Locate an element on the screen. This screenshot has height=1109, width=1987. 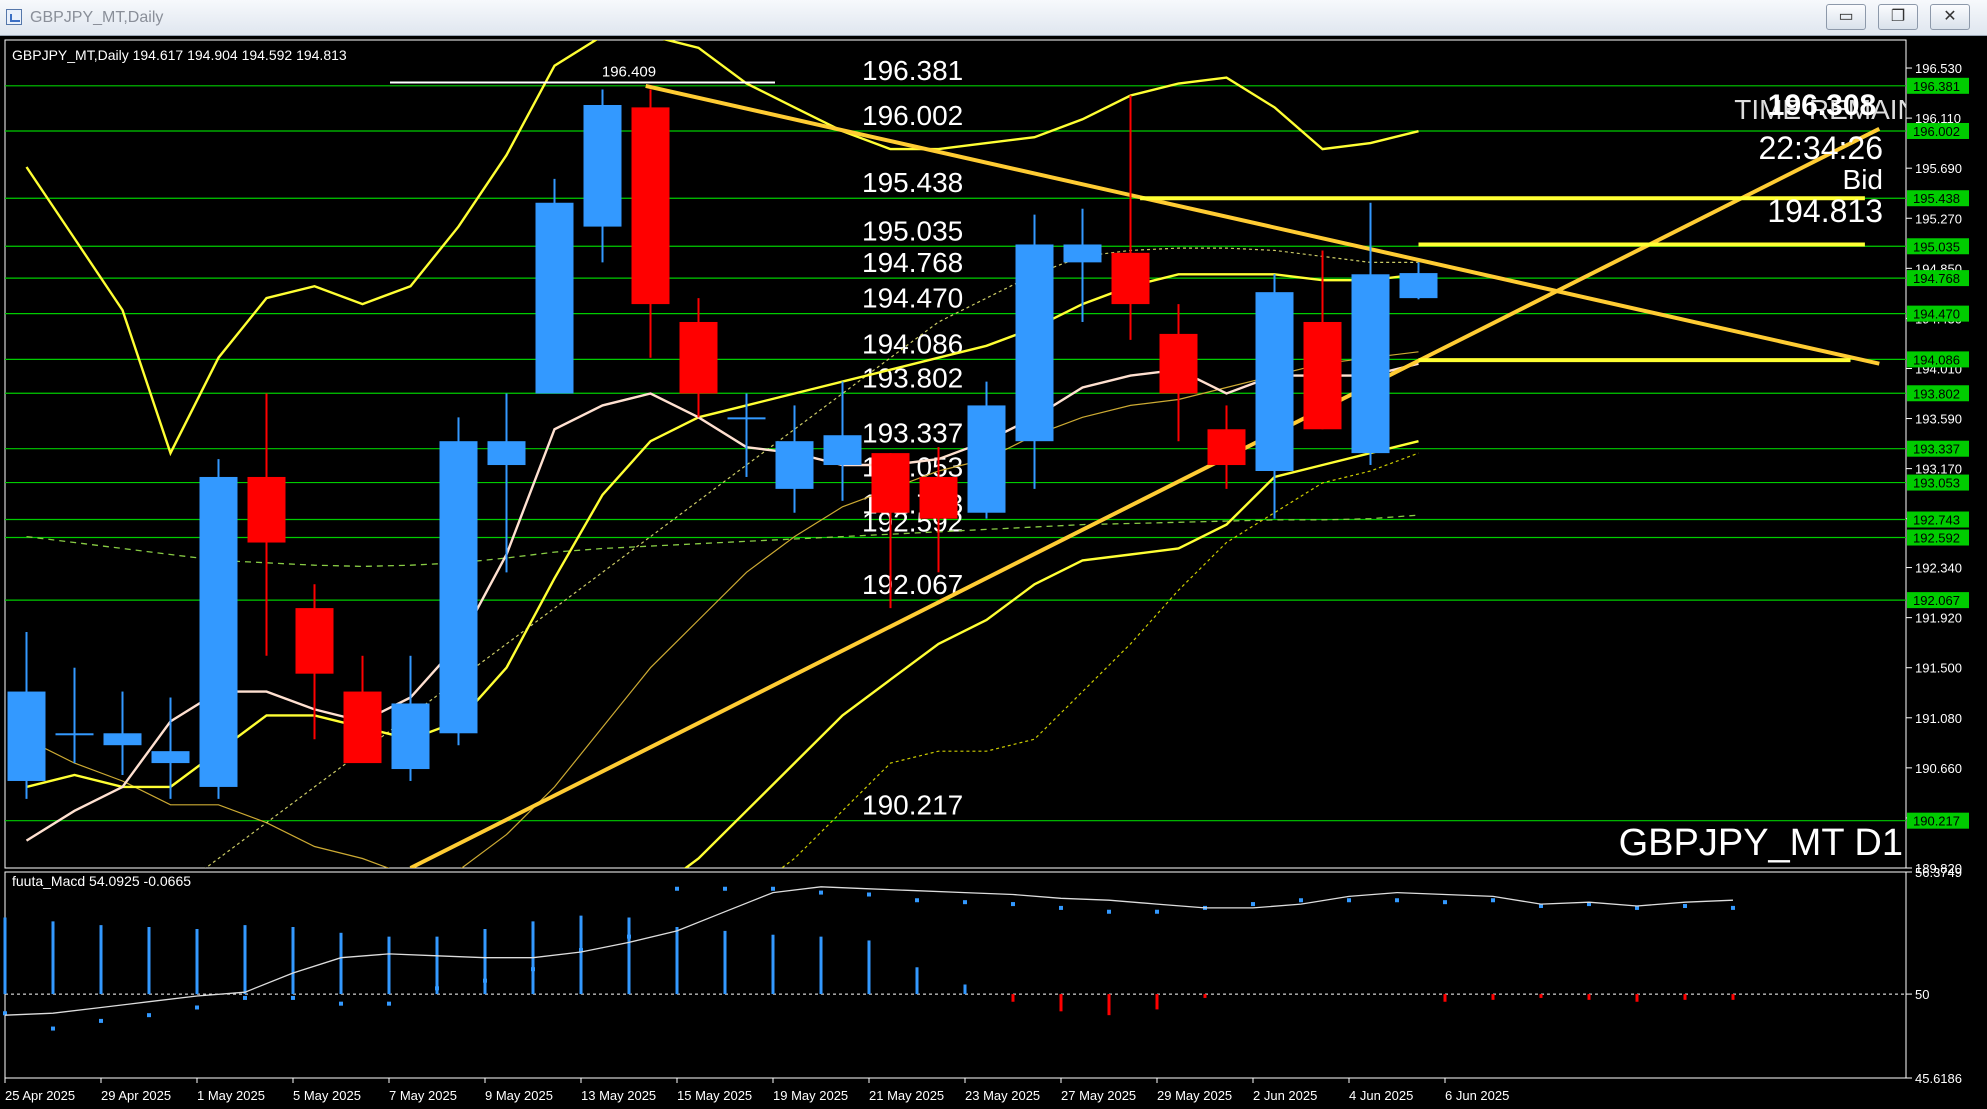
level-label: 190.217 is located at coordinates (912, 805).